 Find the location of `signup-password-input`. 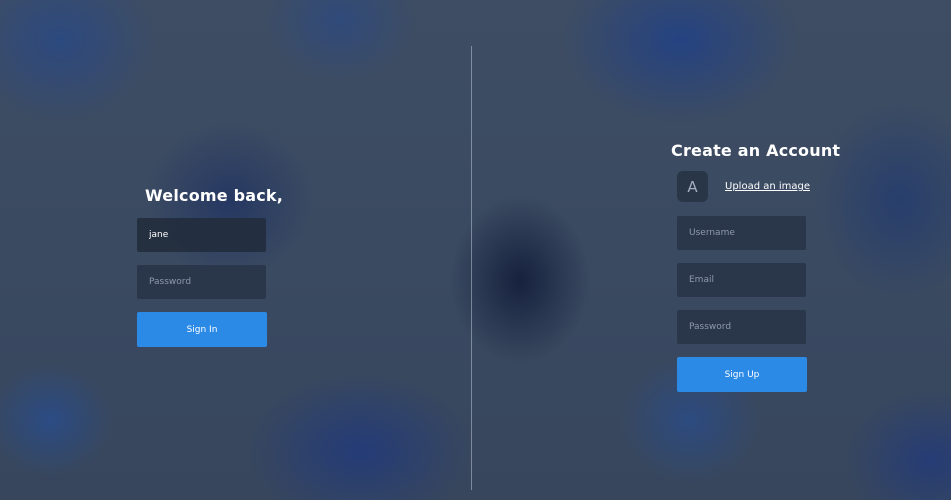

signup-password-input is located at coordinates (741, 327).